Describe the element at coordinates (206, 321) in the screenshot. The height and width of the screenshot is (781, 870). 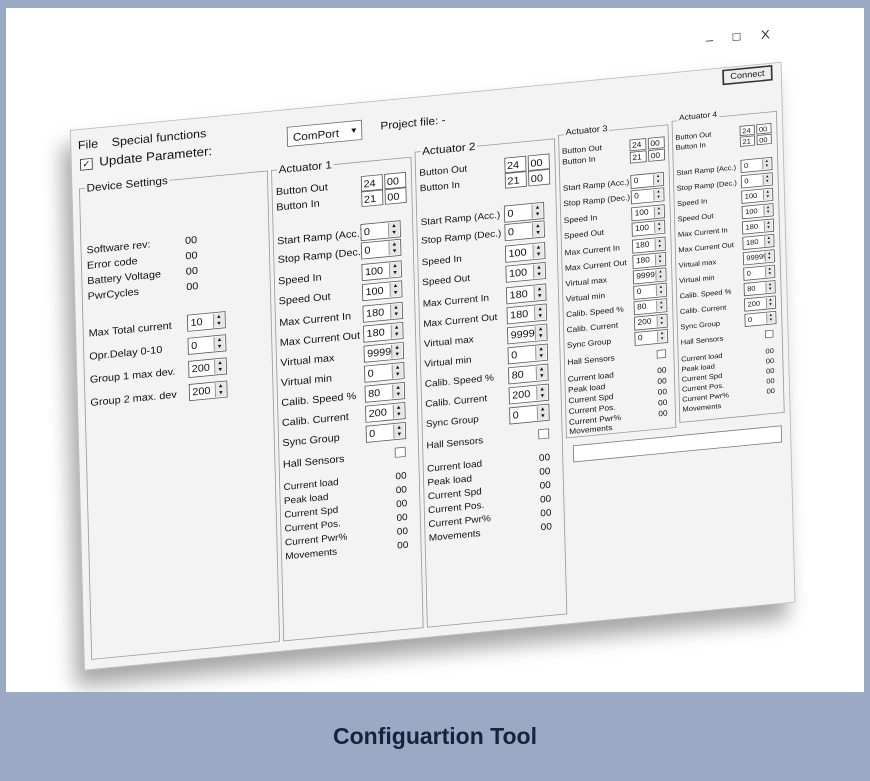
I see `max-total-current-spinner: 10 ▲ ▼` at that location.